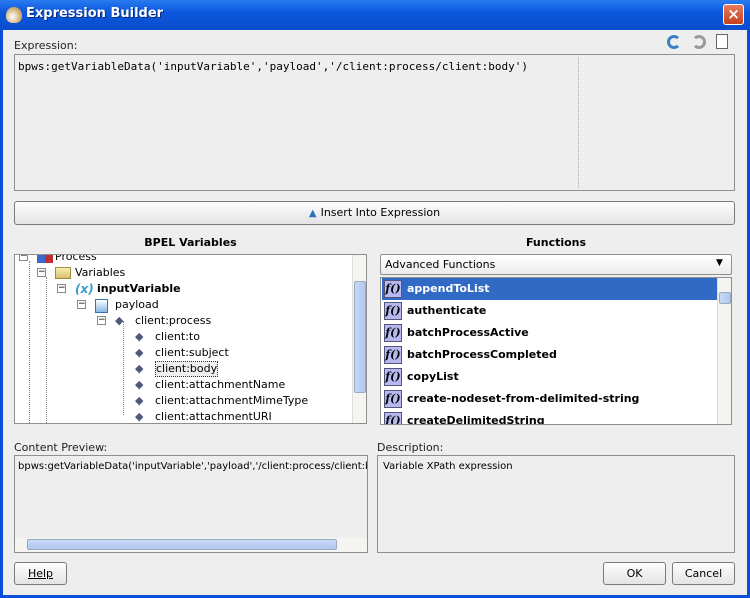  I want to click on insert-into-expression-button: ▲ Insert Into Expression, so click(374, 213).